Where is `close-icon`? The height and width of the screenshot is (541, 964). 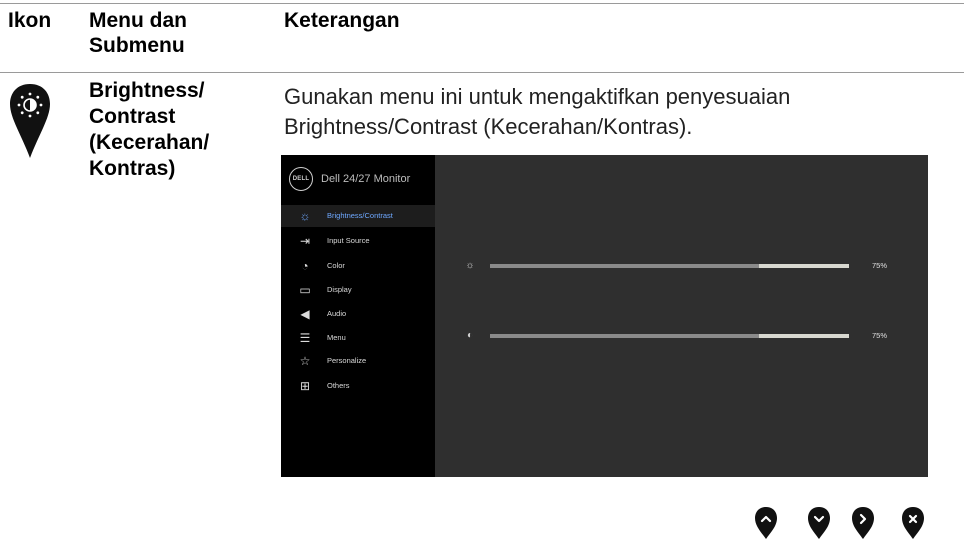 close-icon is located at coordinates (913, 523).